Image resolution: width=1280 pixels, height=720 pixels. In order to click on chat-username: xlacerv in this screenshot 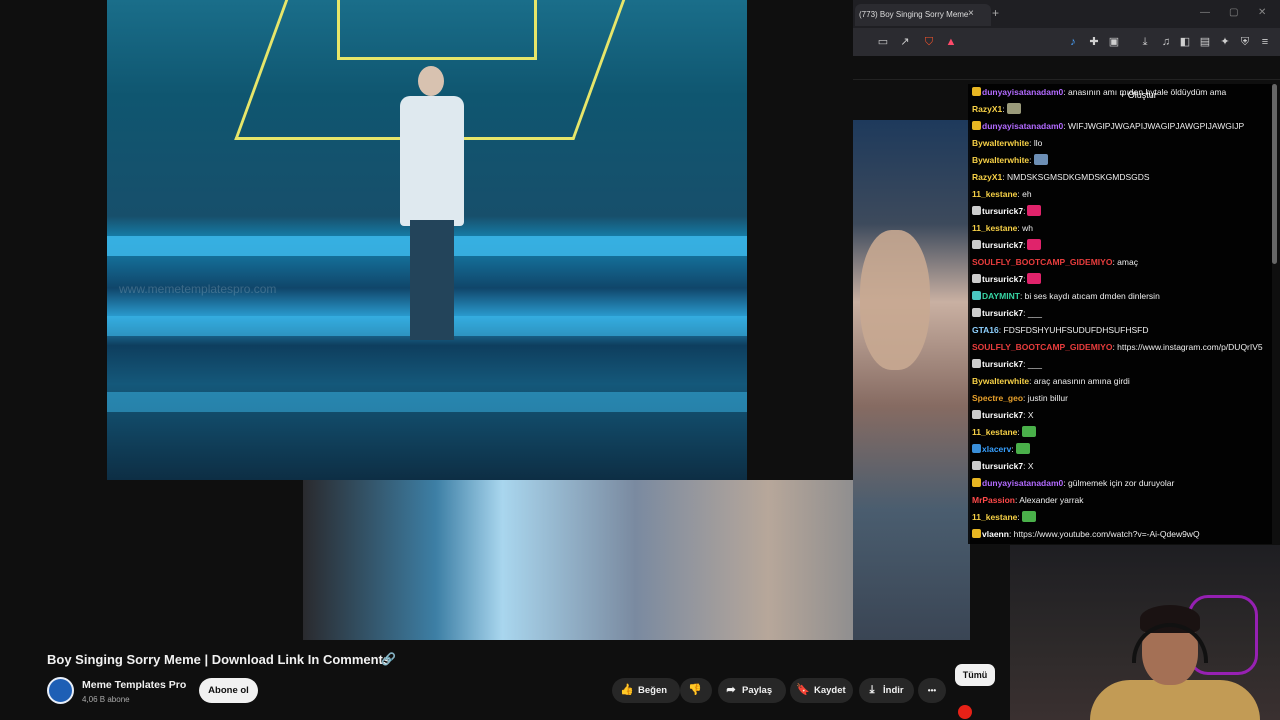, I will do `click(996, 449)`.